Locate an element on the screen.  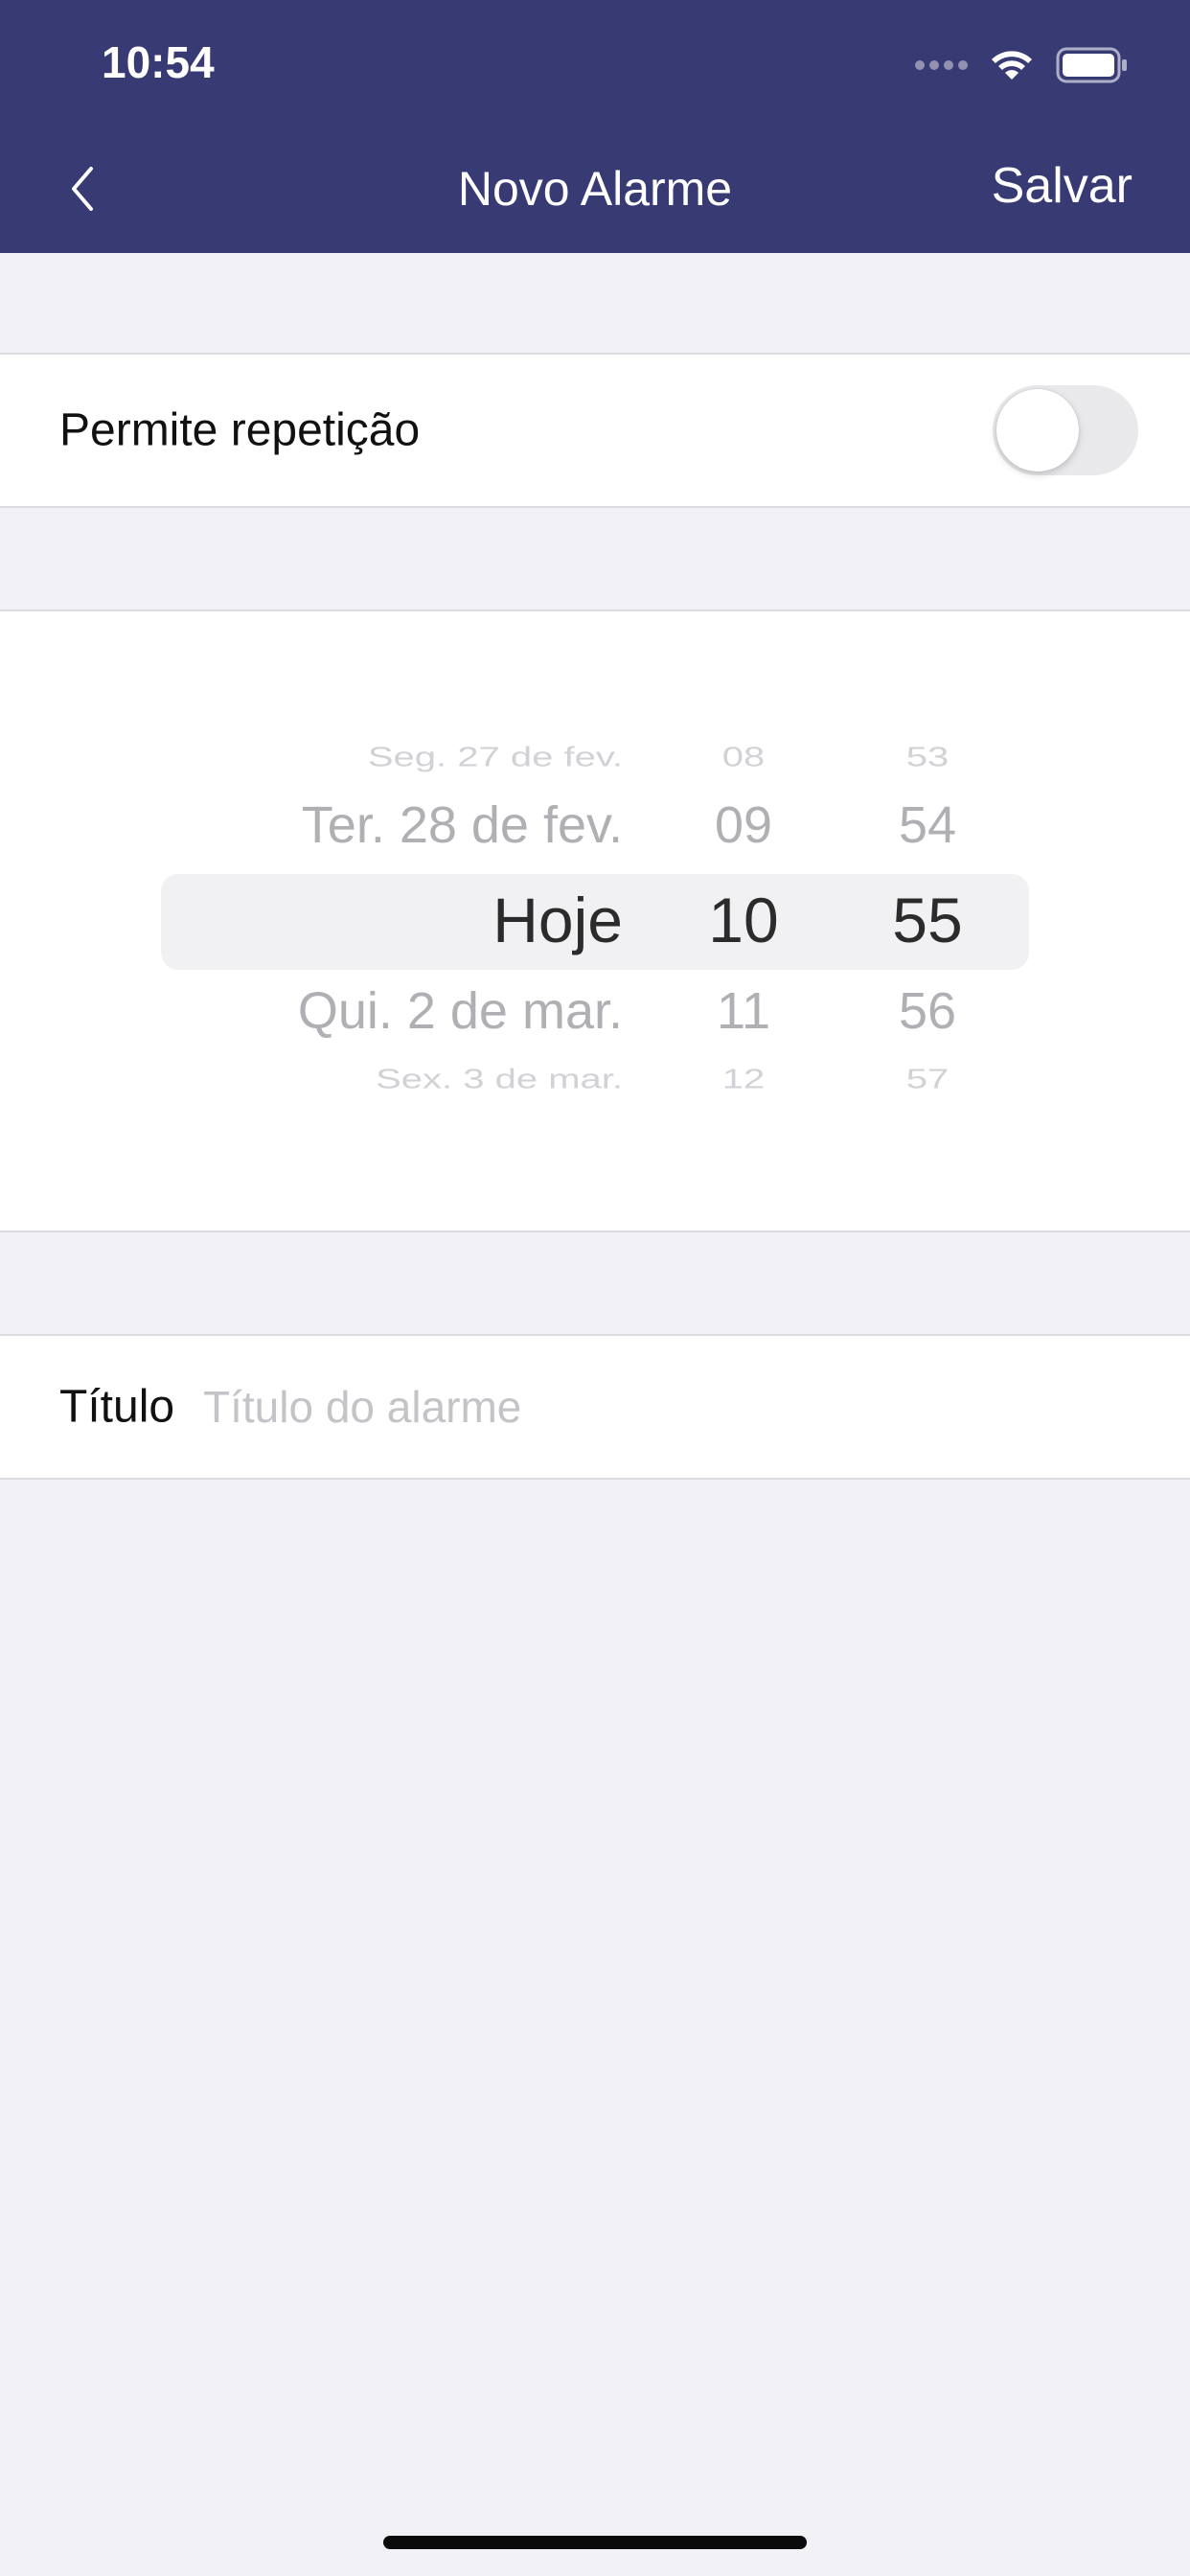
title-row: Título is located at coordinates (595, 1407).